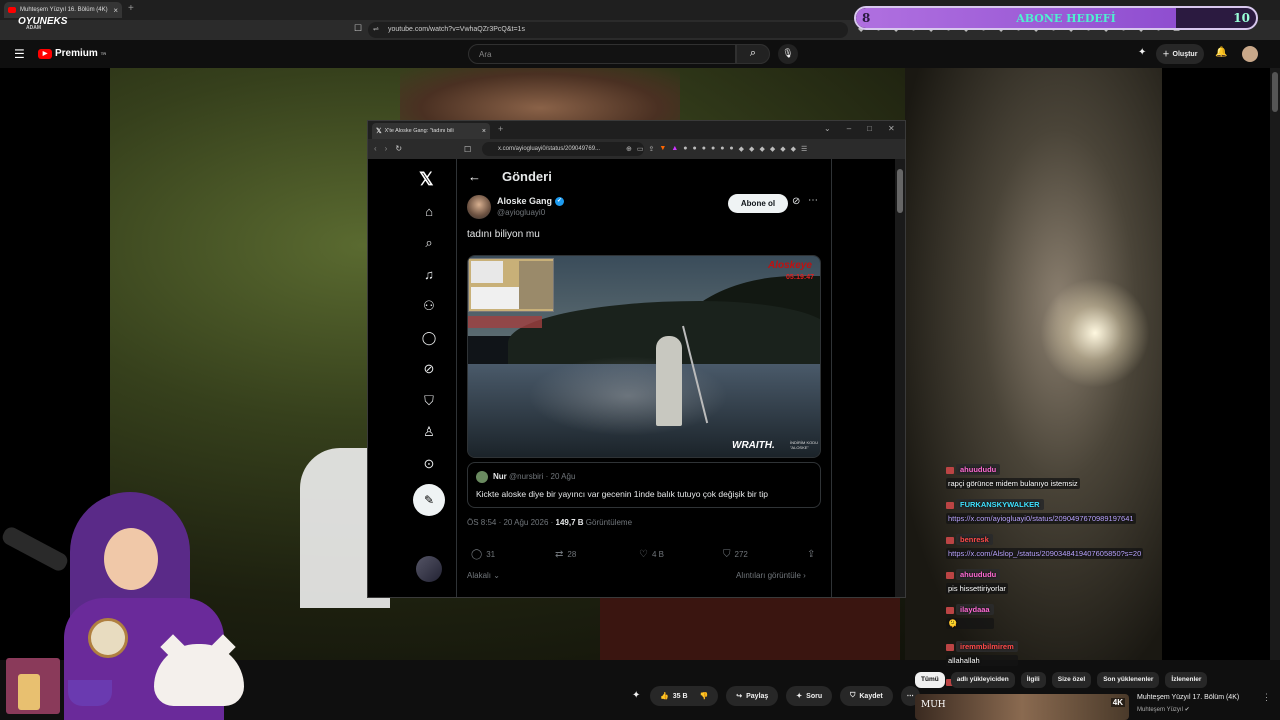 The width and height of the screenshot is (1280, 720). What do you see at coordinates (849, 128) in the screenshot?
I see `minimize-icon: –` at bounding box center [849, 128].